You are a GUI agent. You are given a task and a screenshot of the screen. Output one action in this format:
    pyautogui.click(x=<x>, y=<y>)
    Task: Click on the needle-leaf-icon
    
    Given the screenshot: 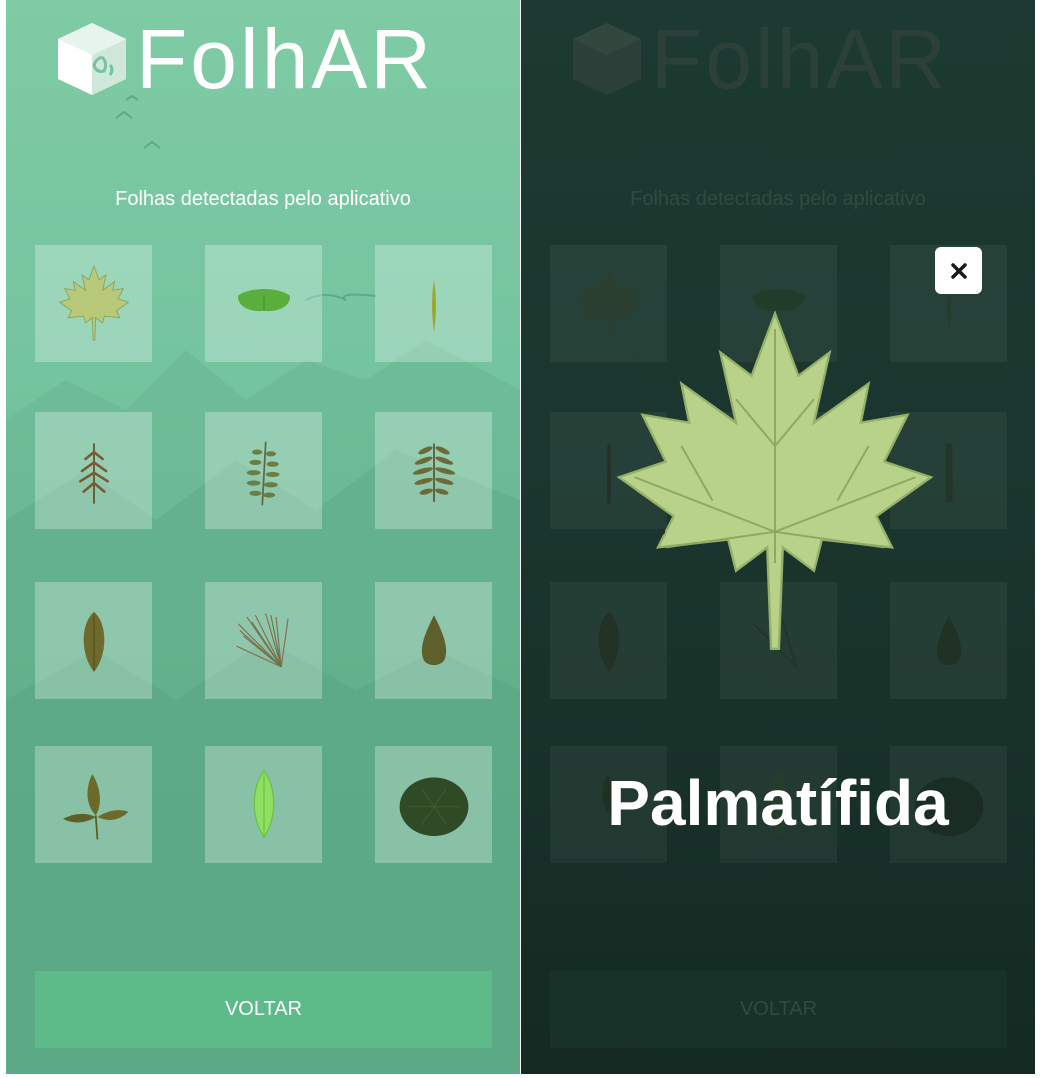 What is the action you would take?
    pyautogui.click(x=433, y=305)
    